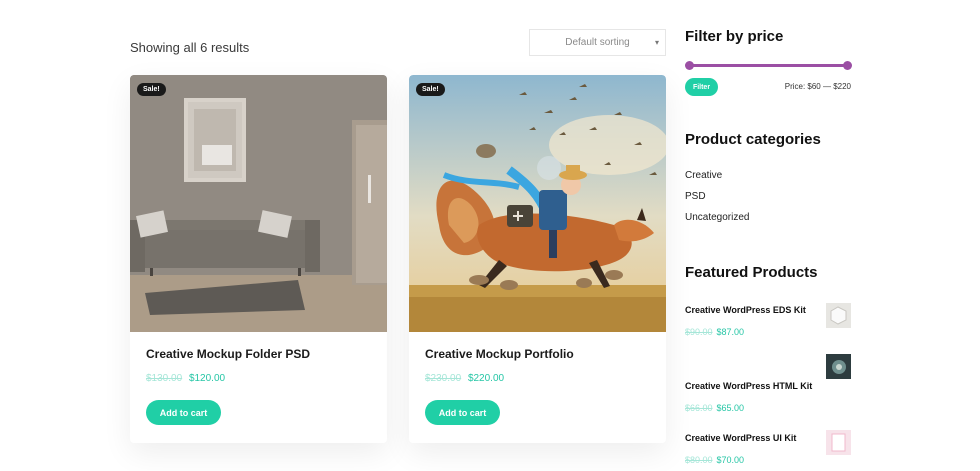  What do you see at coordinates (499, 354) in the screenshot?
I see `product-title: Creative Mockup Portfolio` at bounding box center [499, 354].